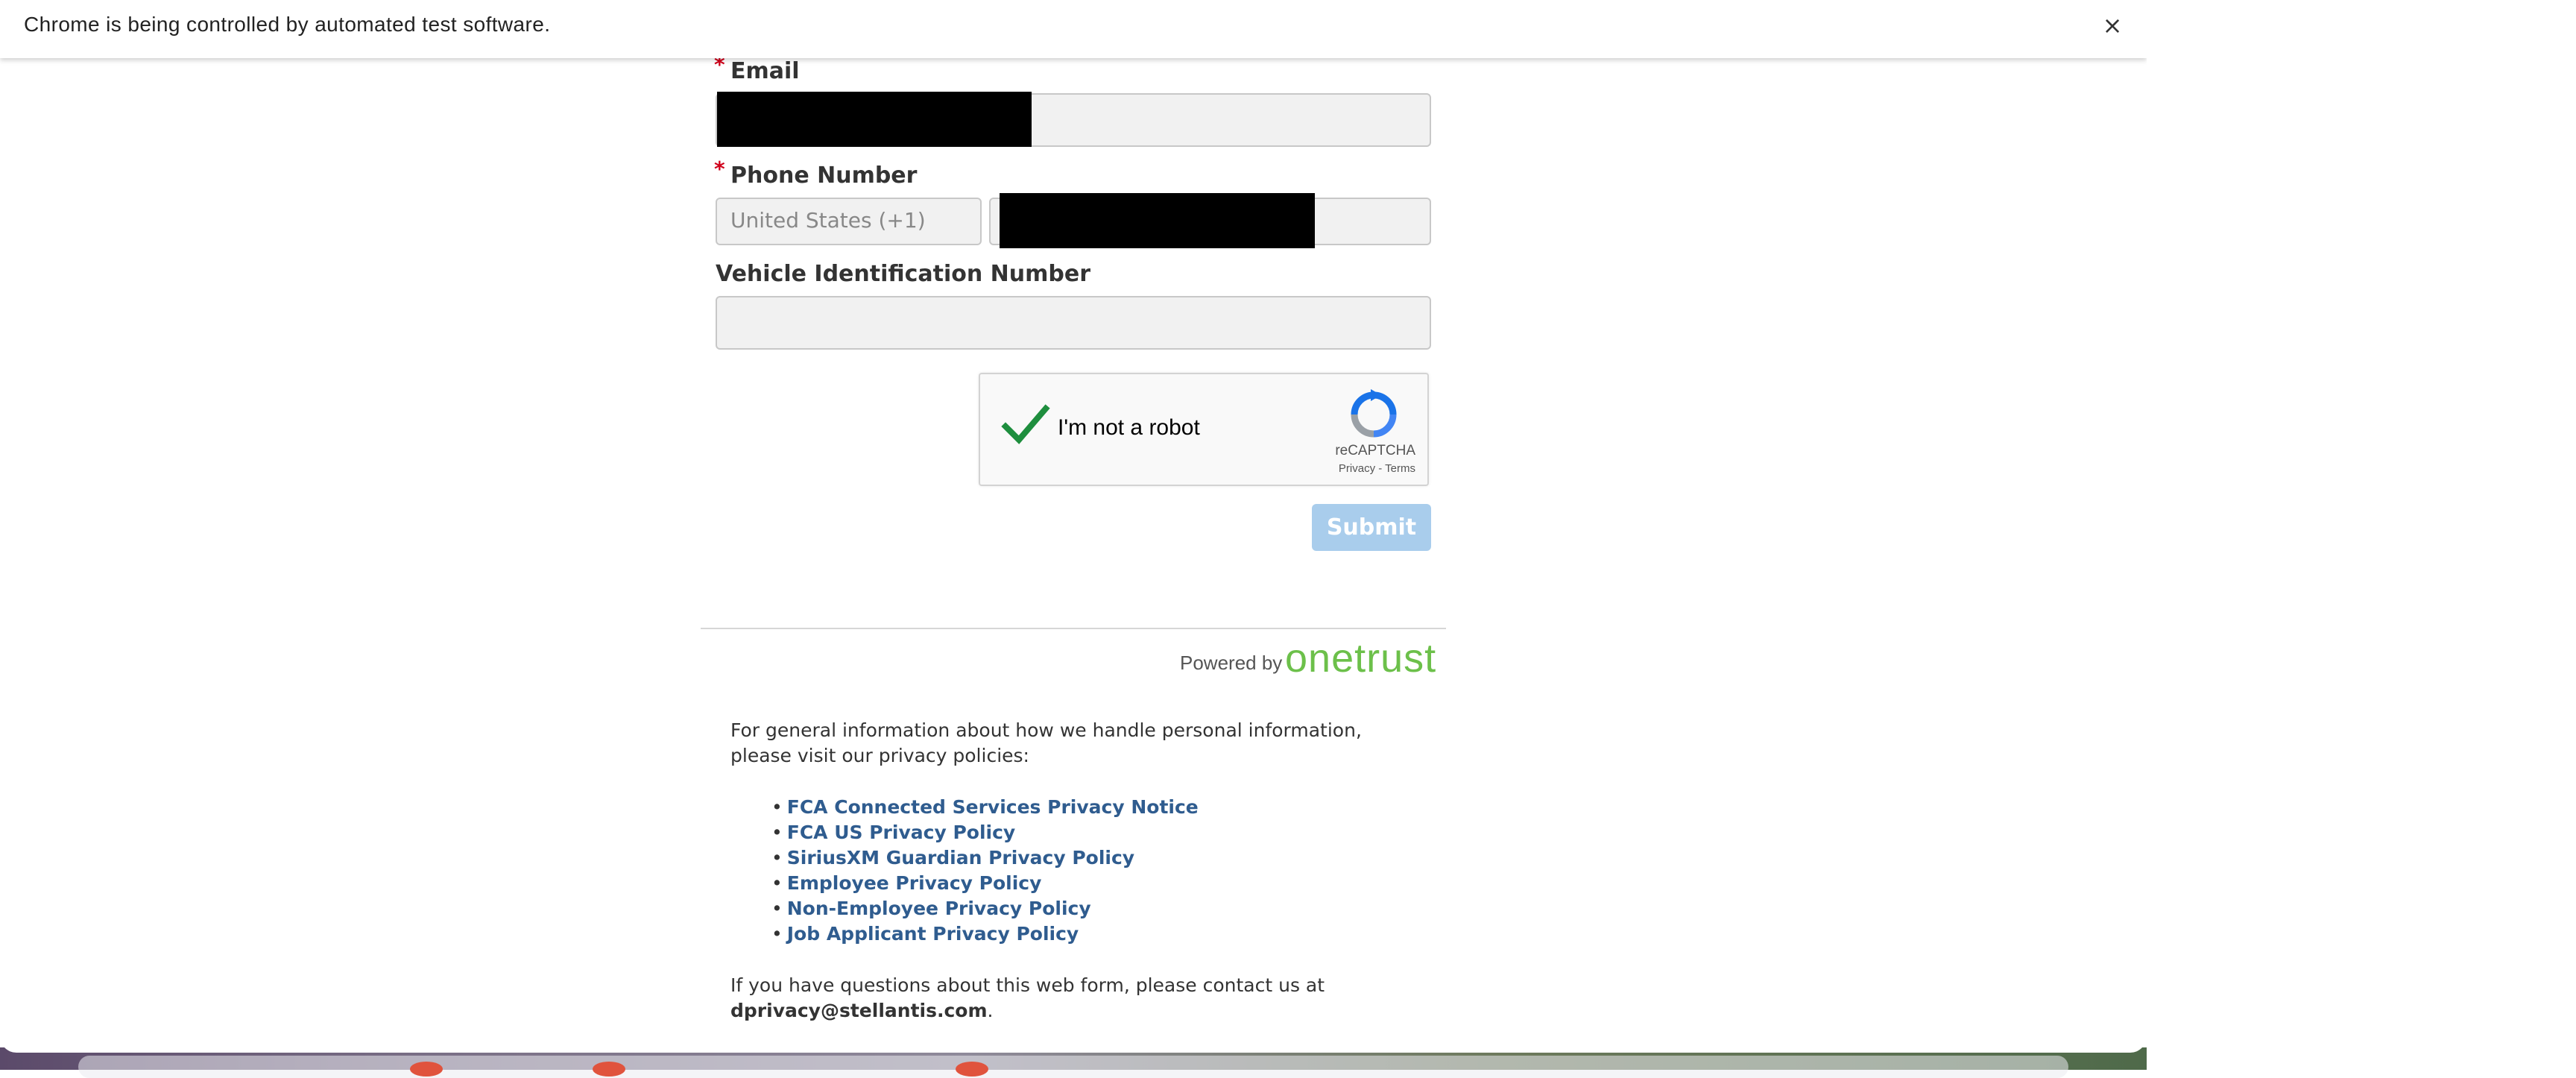 The height and width of the screenshot is (1078, 2576). What do you see at coordinates (1375, 450) in the screenshot?
I see `recaptcha-brand: reCAPTCHA` at bounding box center [1375, 450].